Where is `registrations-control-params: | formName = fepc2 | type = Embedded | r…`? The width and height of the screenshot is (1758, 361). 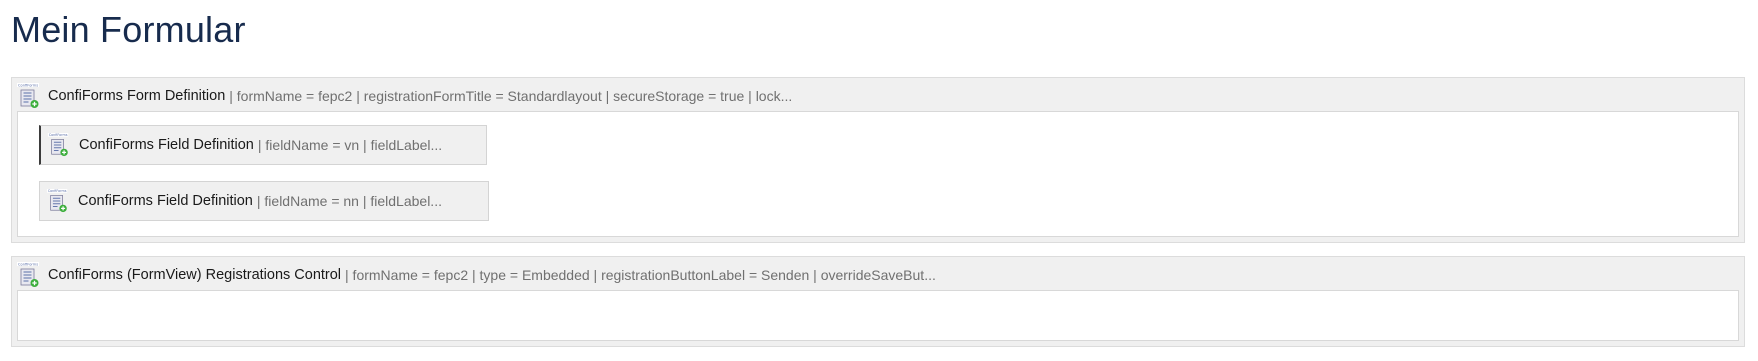
registrations-control-params: | formName = fepc2 | type = Embedded | r… is located at coordinates (640, 275).